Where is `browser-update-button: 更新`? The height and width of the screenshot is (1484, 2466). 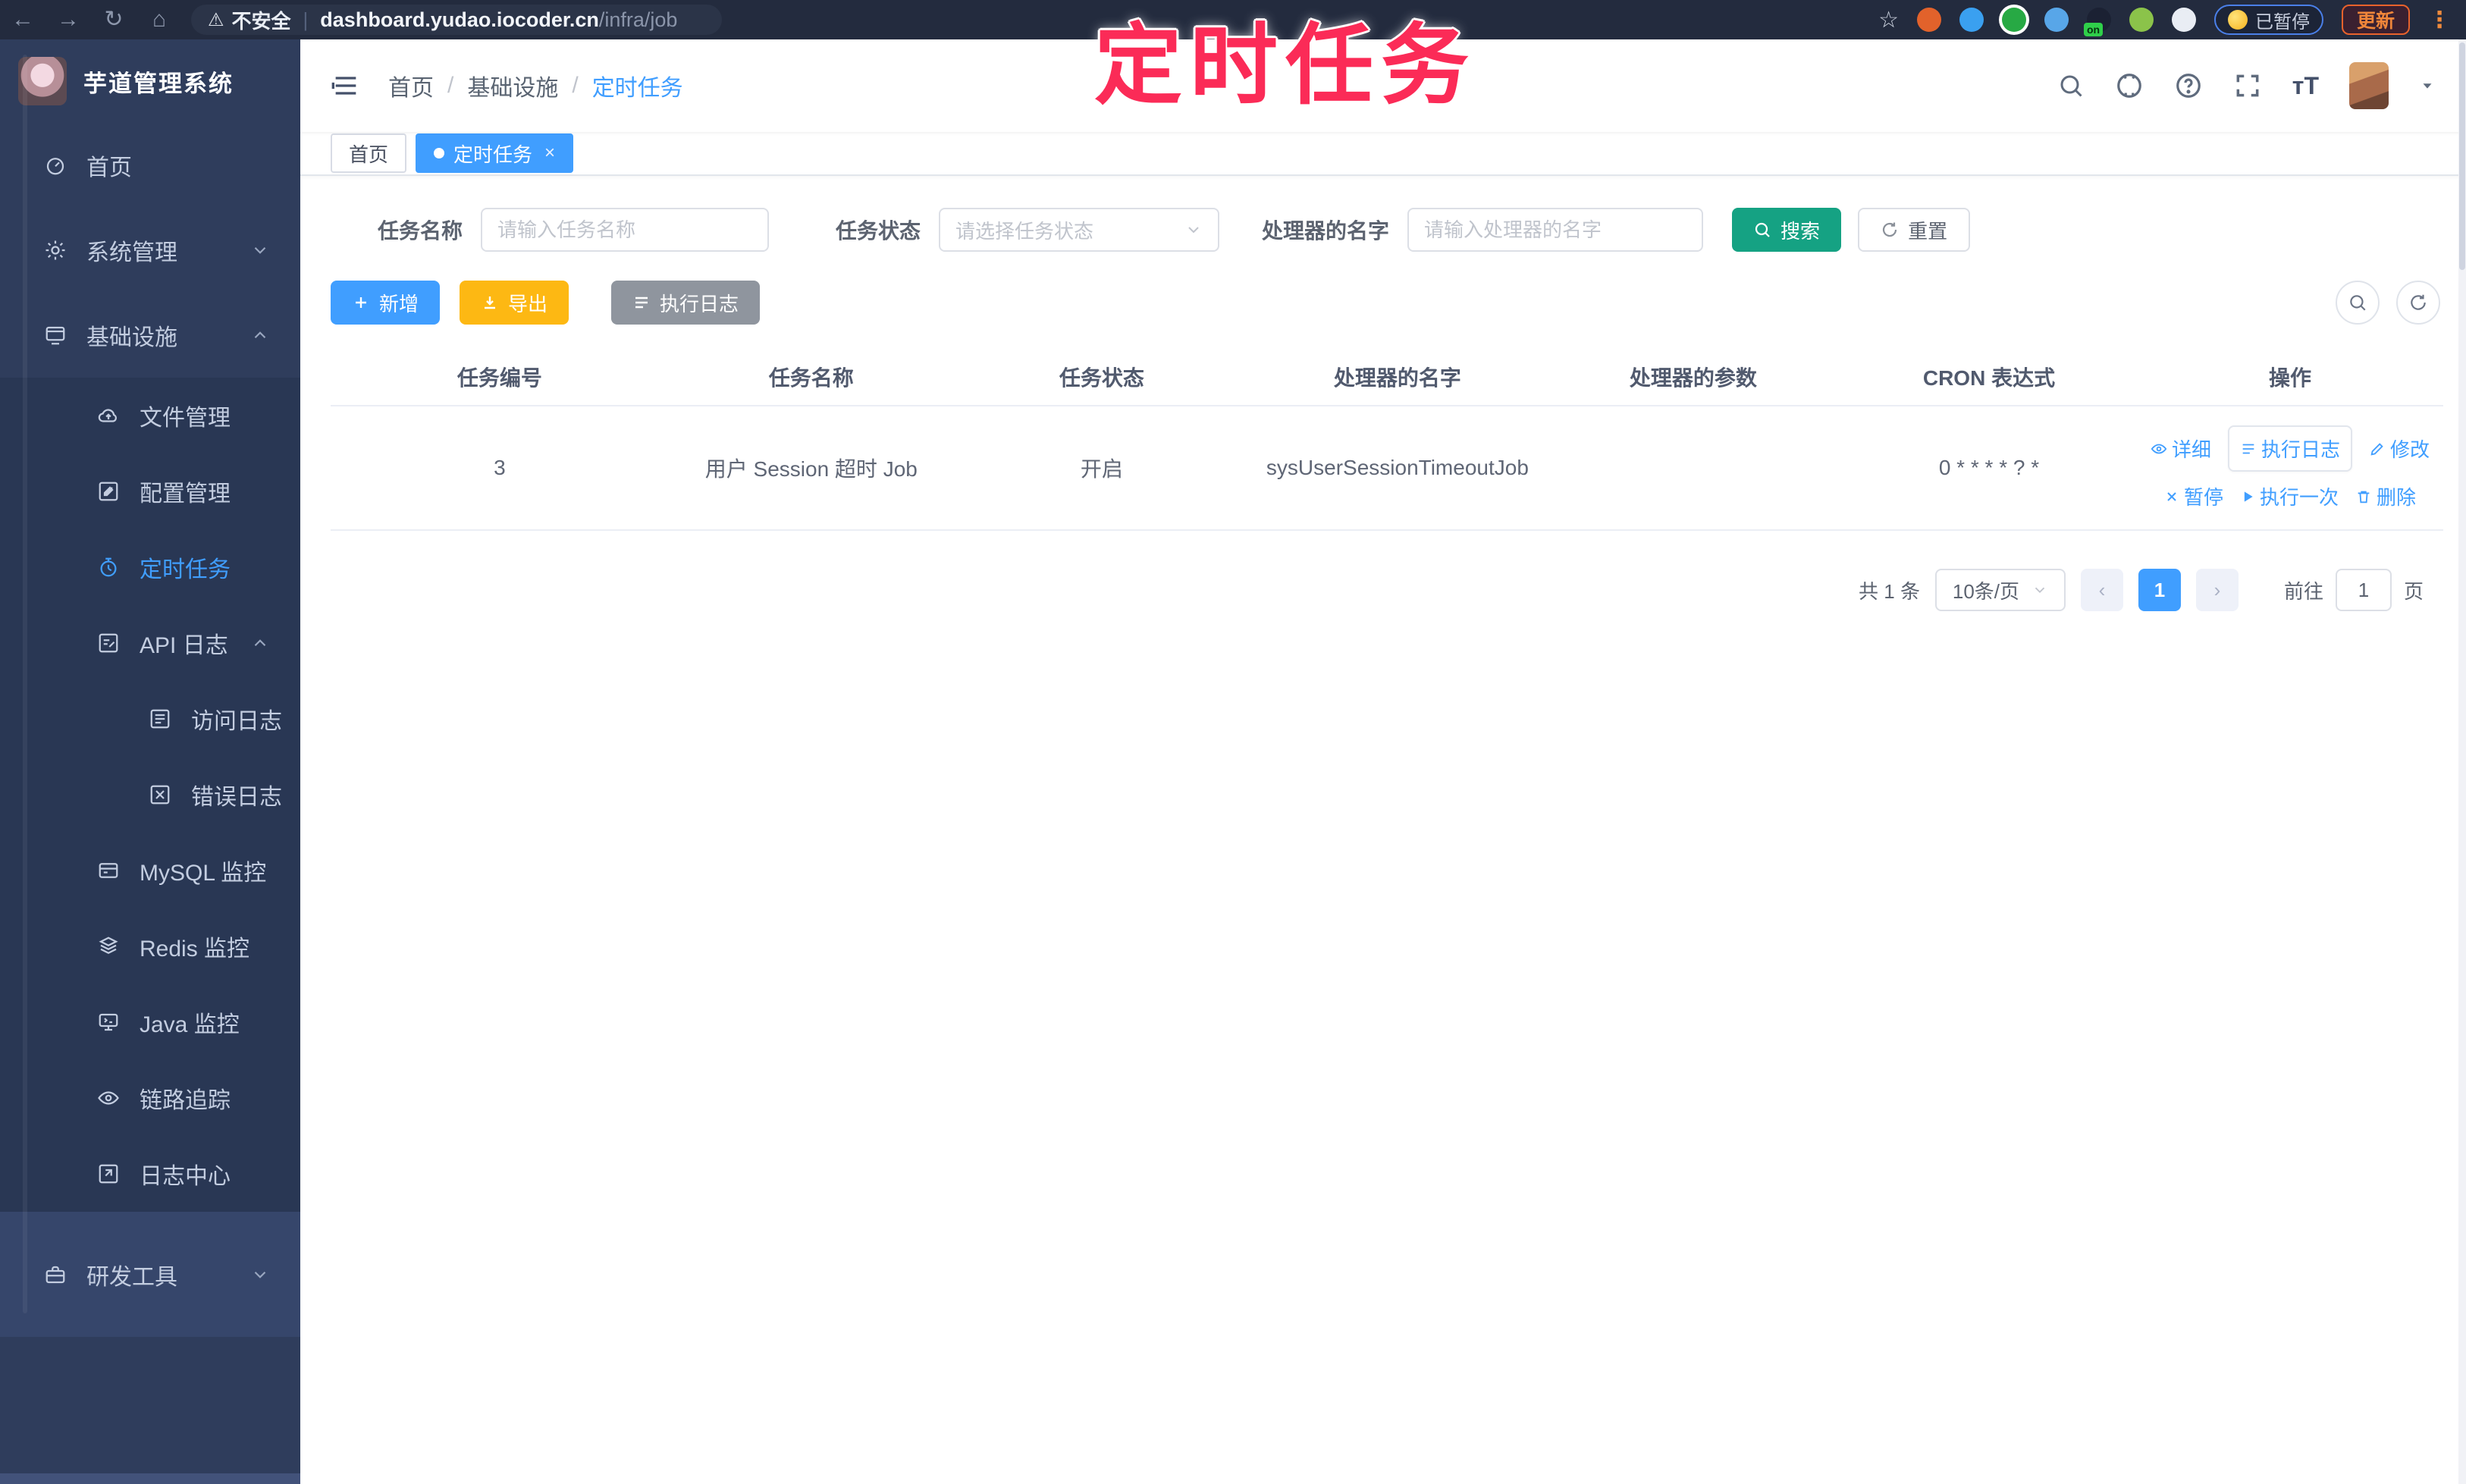 browser-update-button: 更新 is located at coordinates (2375, 20).